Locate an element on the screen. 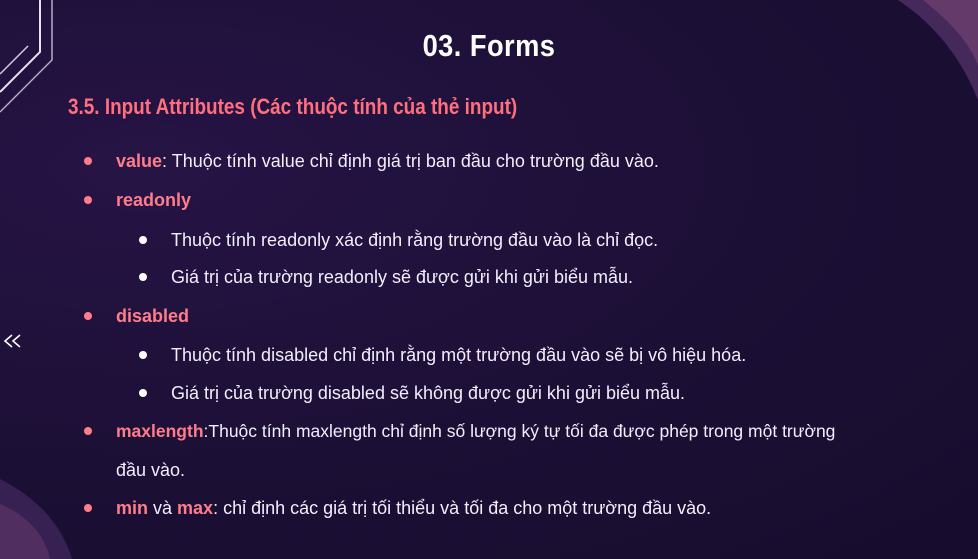  keyword-value: value is located at coordinates (139, 161).